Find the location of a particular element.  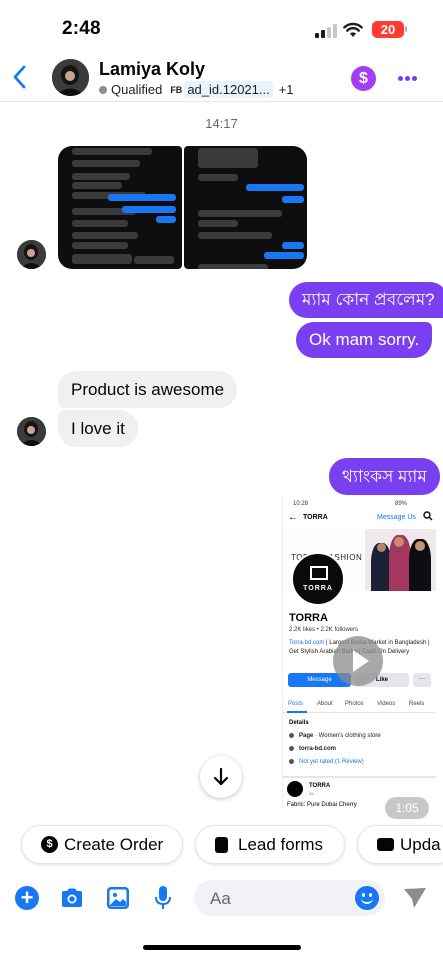

ps-search-icon is located at coordinates (428, 516).